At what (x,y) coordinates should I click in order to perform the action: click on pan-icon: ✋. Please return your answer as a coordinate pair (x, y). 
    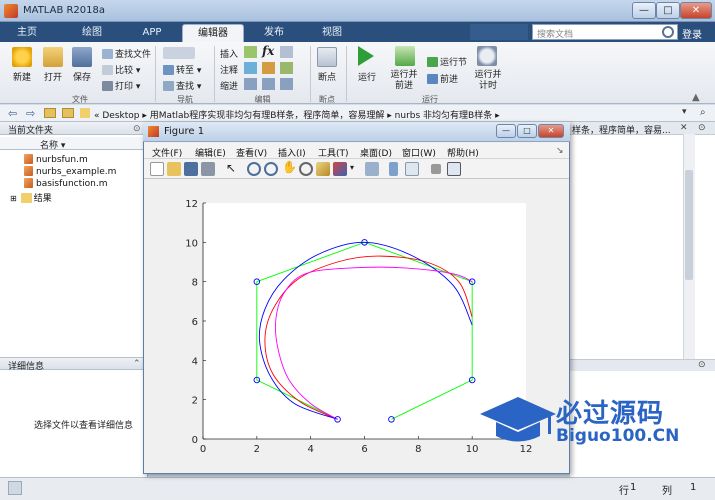
    Looking at the image, I should click on (289, 167).